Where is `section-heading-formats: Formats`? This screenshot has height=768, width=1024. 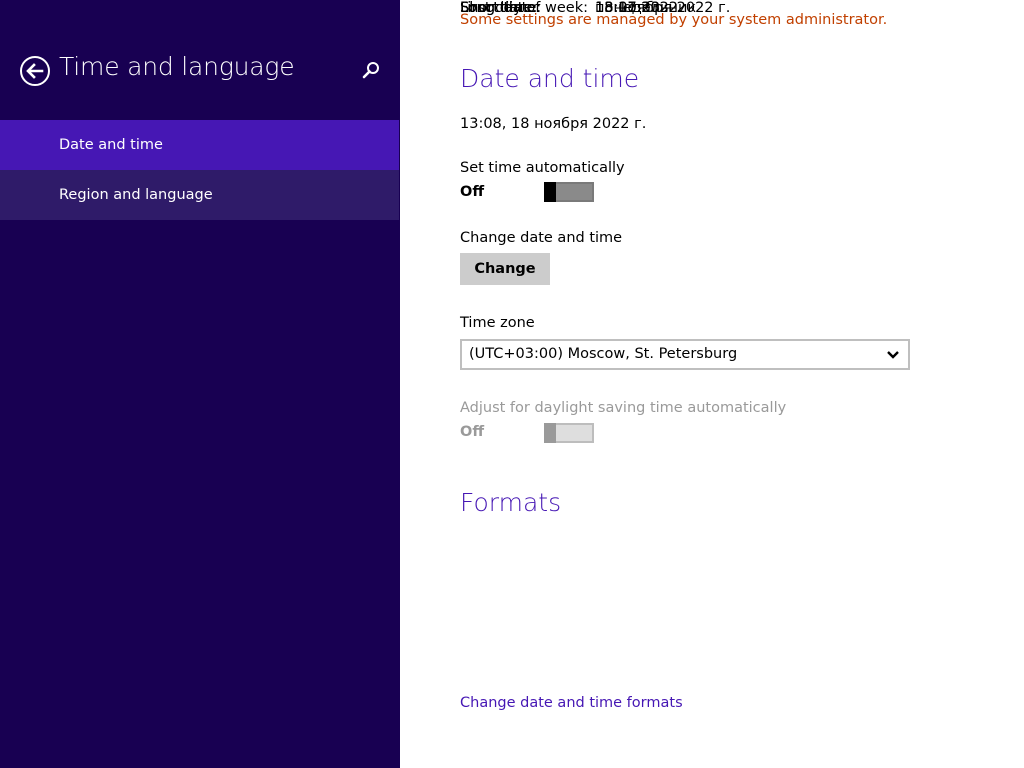
section-heading-formats: Formats is located at coordinates (511, 502).